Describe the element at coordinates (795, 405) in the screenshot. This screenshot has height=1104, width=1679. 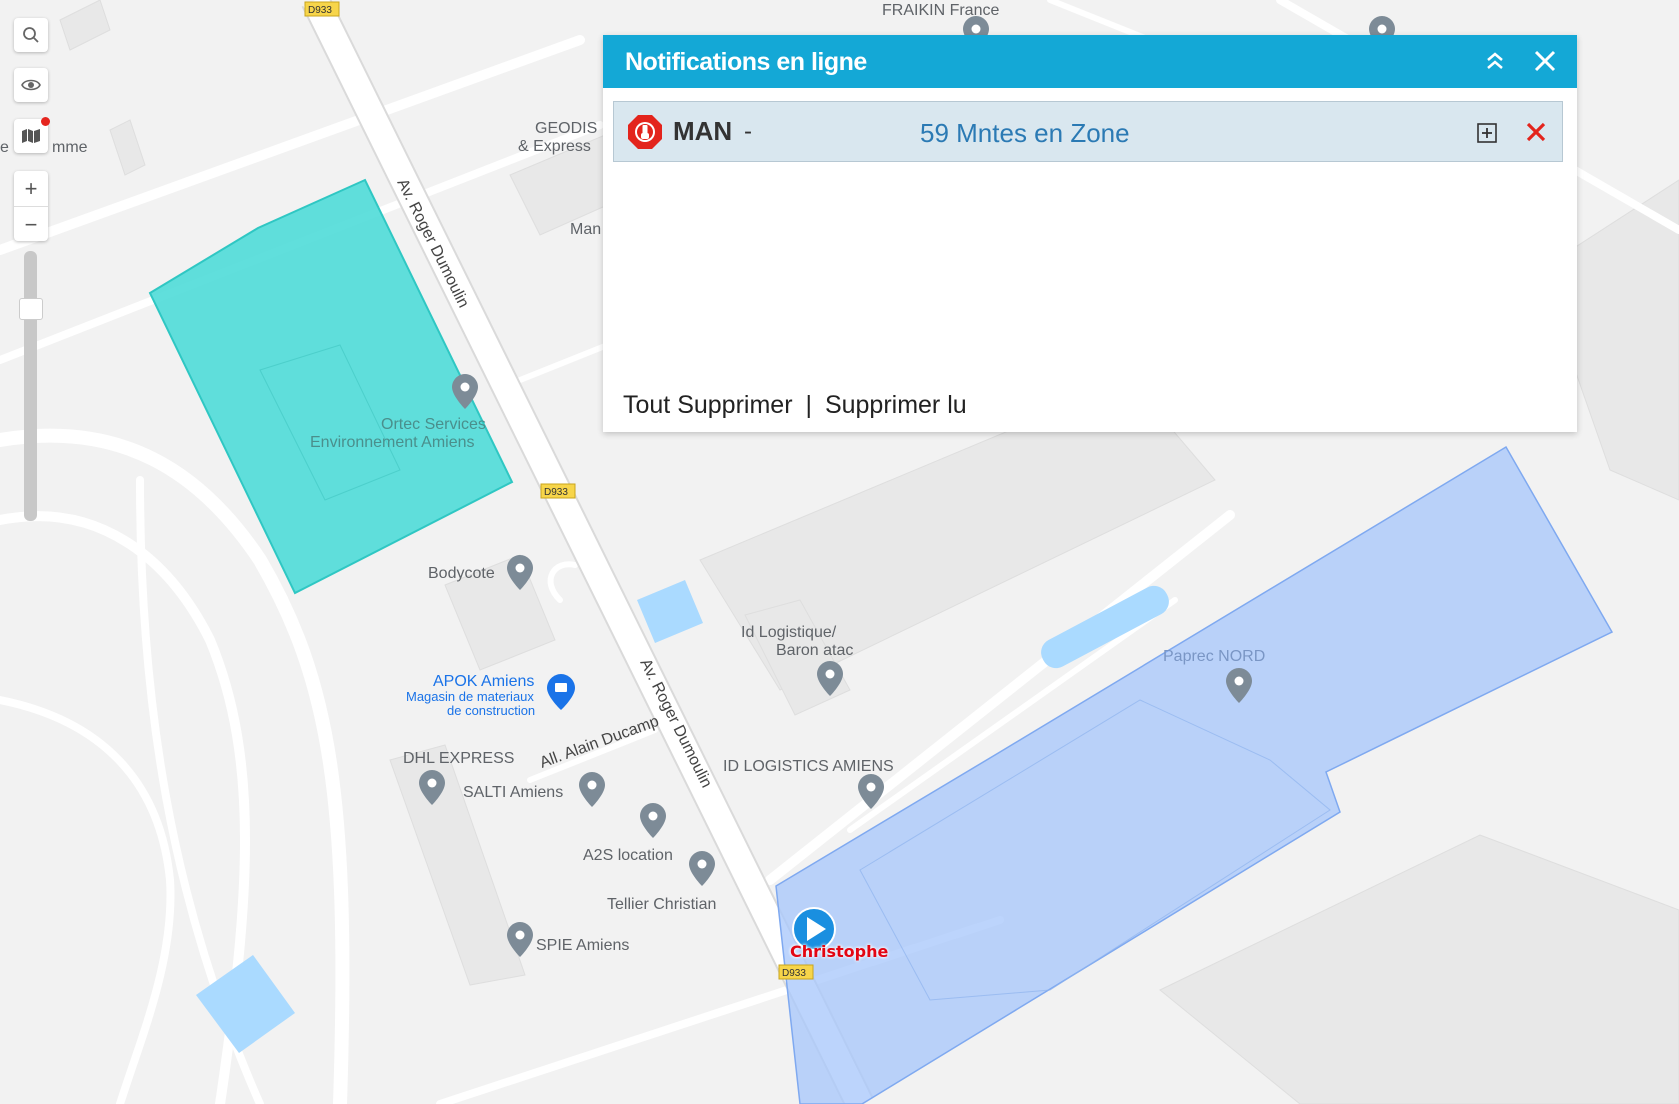
I see `panel-footer: Tout Supprimer | Supprimer lu` at that location.